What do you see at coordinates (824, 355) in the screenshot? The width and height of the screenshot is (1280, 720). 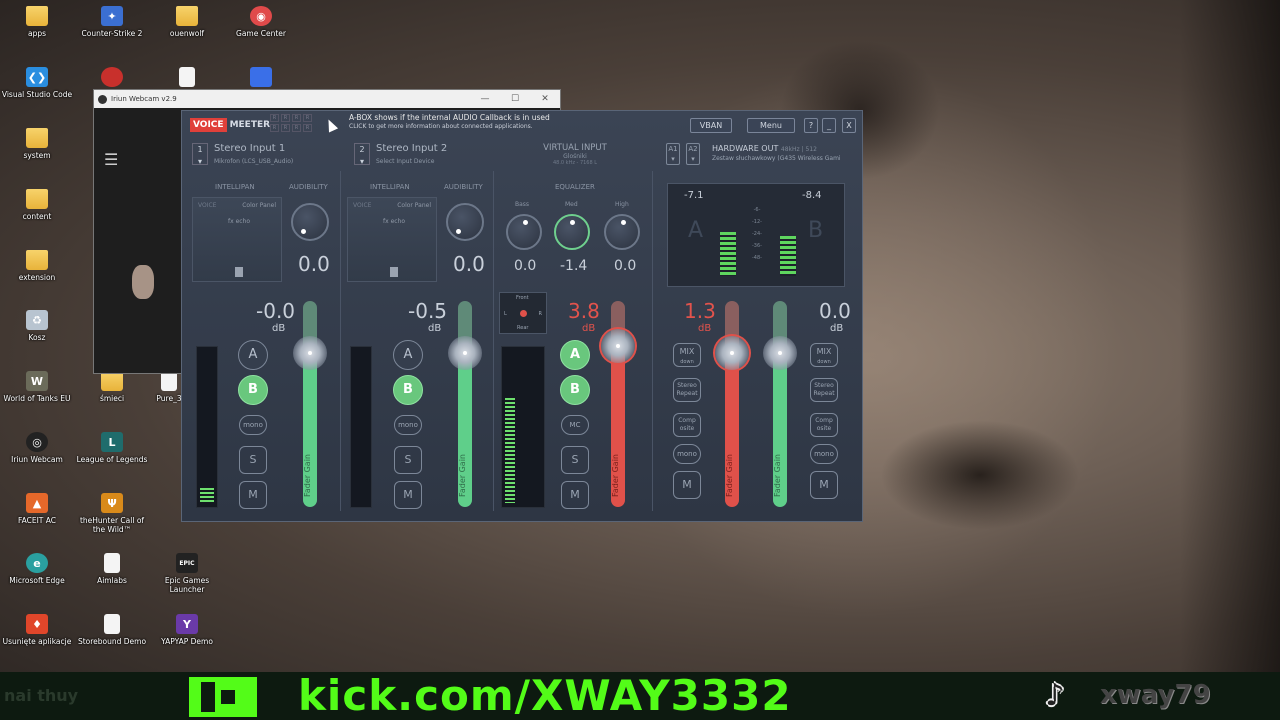 I see `mix-down-button-b: MIX down` at bounding box center [824, 355].